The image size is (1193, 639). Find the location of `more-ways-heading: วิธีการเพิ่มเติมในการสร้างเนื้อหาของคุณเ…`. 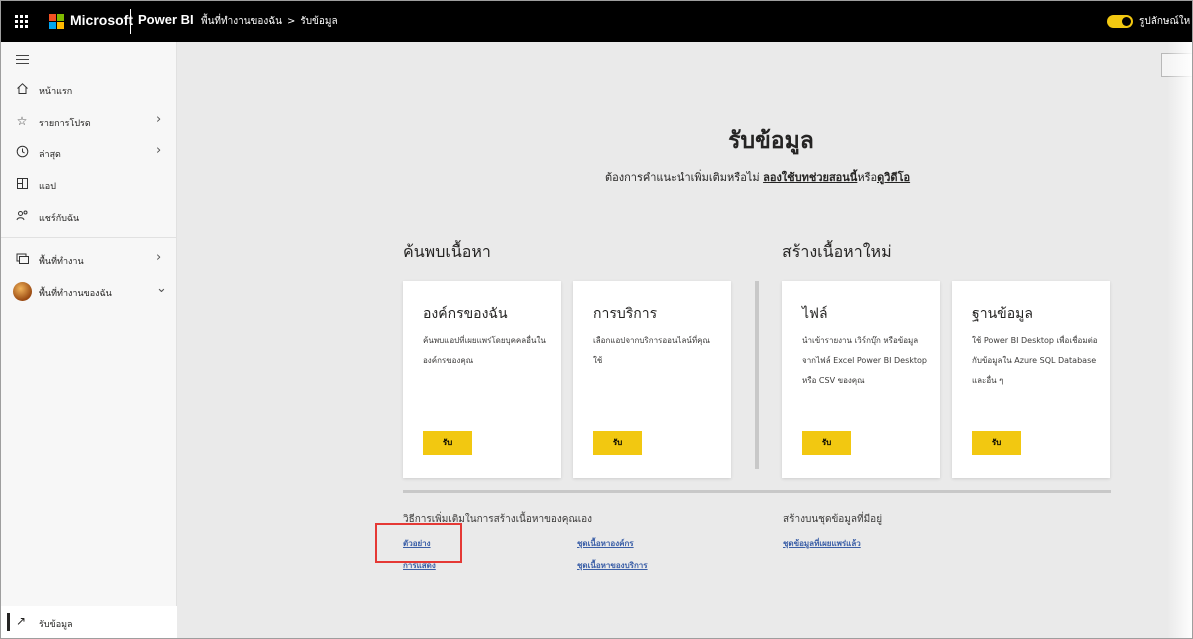

more-ways-heading: วิธีการเพิ่มเติมในการสร้างเนื้อหาของคุณเ… is located at coordinates (498, 519).